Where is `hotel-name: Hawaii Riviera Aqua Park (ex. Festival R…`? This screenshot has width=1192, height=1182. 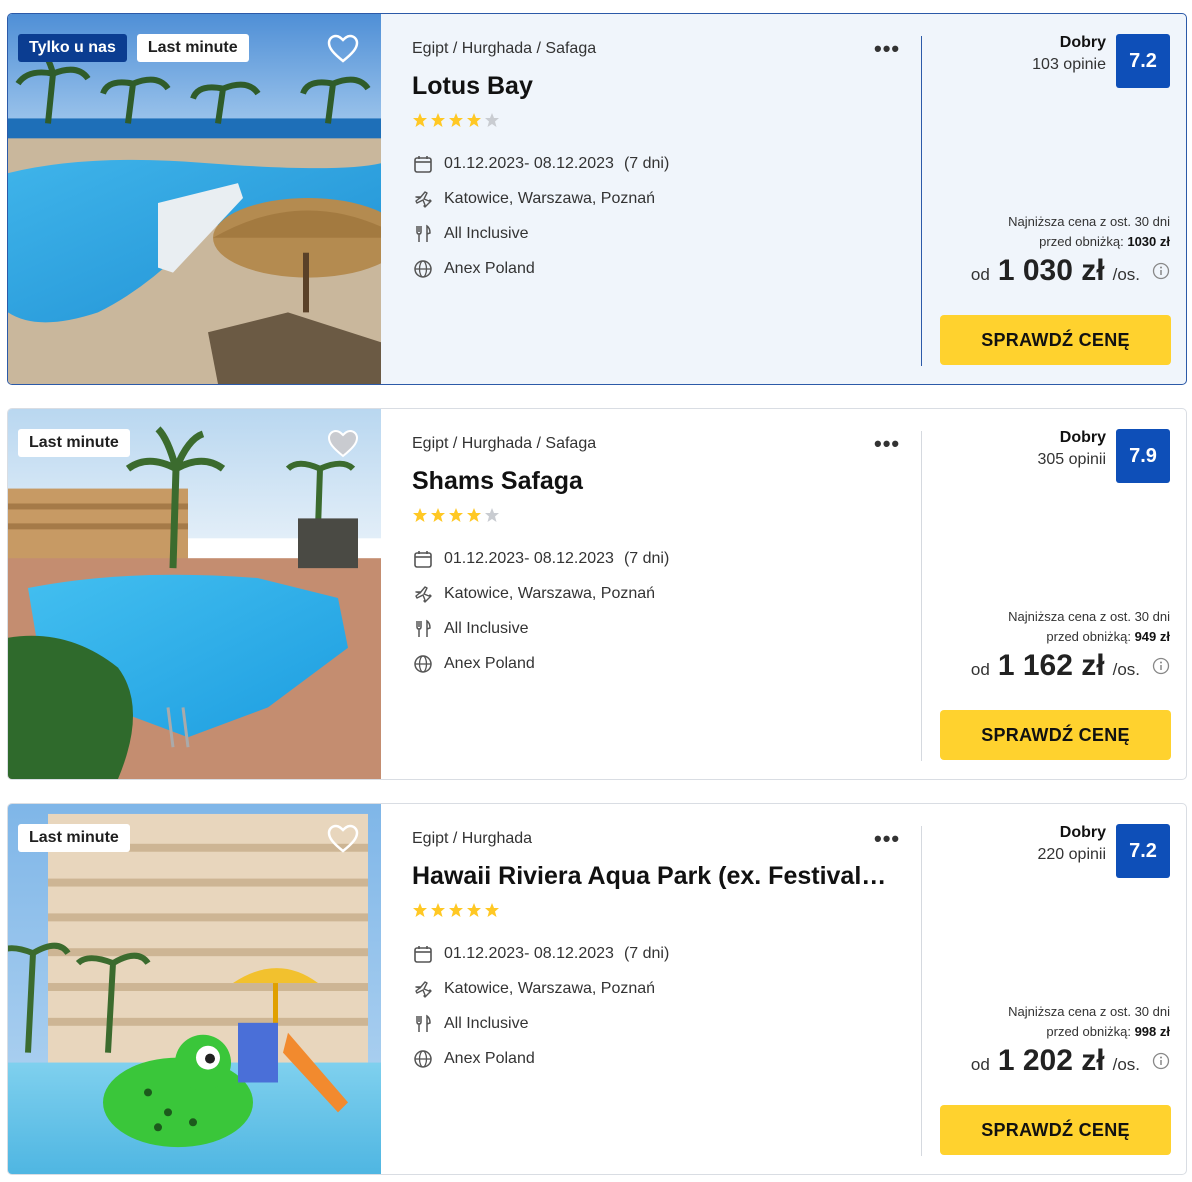
hotel-name: Hawaii Riviera Aqua Park (ex. Festival R… is located at coordinates (652, 876).